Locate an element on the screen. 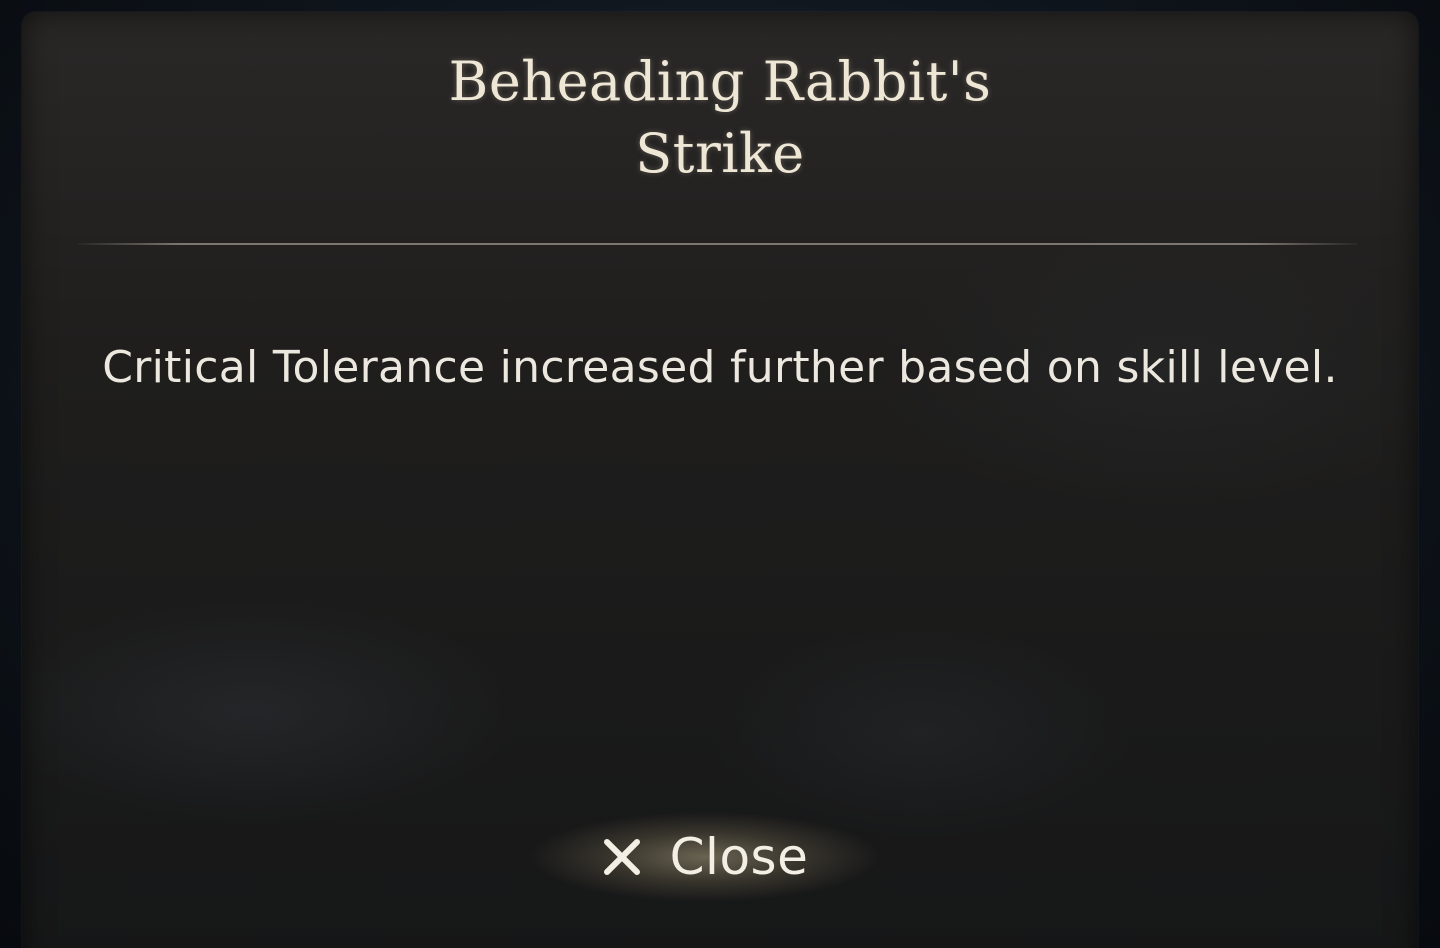  dialog-title-line-1: Beheading Rabbit's is located at coordinates (720, 81).